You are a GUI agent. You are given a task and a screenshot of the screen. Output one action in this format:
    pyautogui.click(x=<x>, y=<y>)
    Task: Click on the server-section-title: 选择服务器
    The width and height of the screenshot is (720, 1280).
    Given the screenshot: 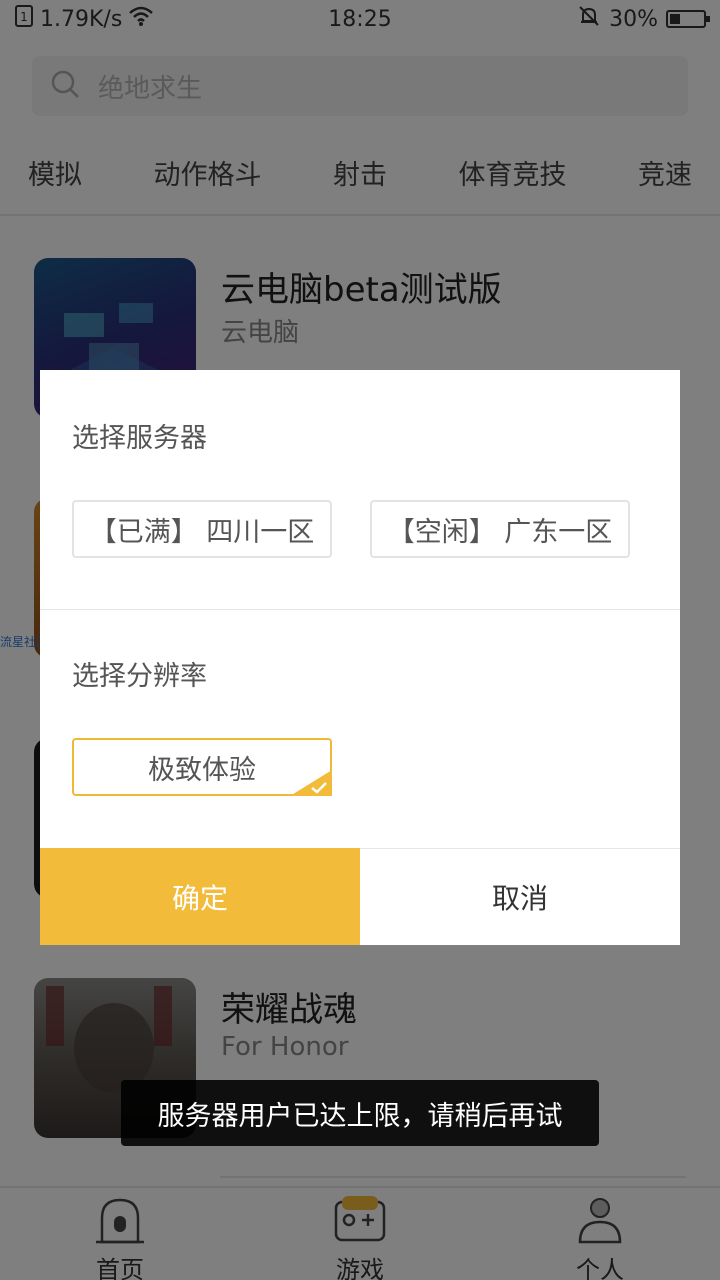 What is the action you would take?
    pyautogui.click(x=139, y=438)
    